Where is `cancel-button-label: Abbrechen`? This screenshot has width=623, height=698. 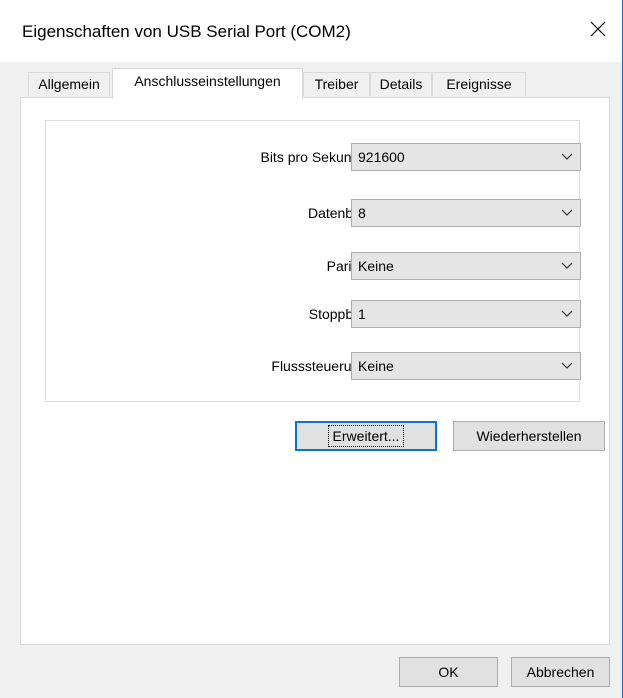
cancel-button-label: Abbrechen is located at coordinates (560, 672).